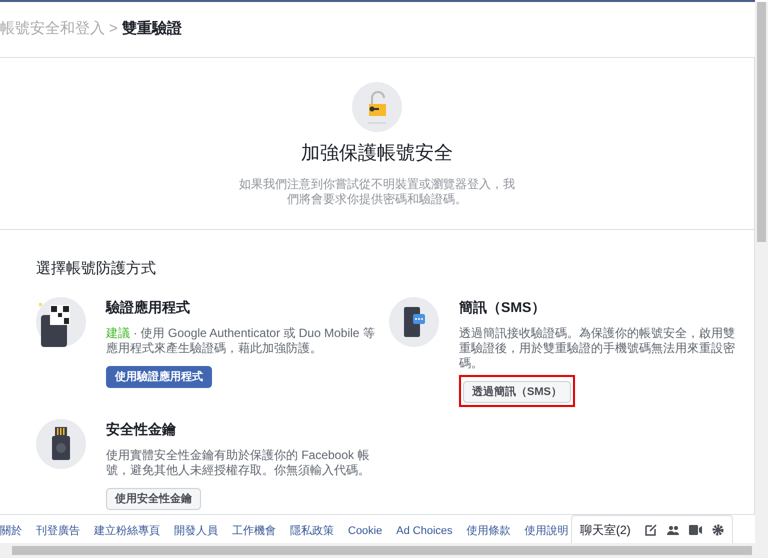 The height and width of the screenshot is (558, 768). I want to click on footer-link: Cookie, so click(365, 530).